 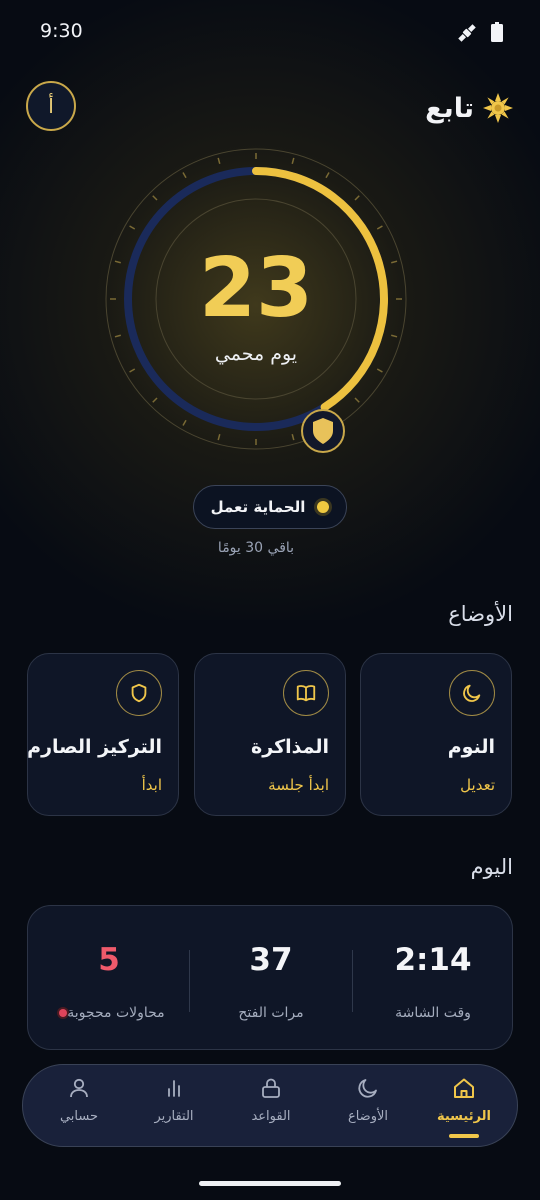 I want to click on stat-value: 37, so click(x=271, y=960).